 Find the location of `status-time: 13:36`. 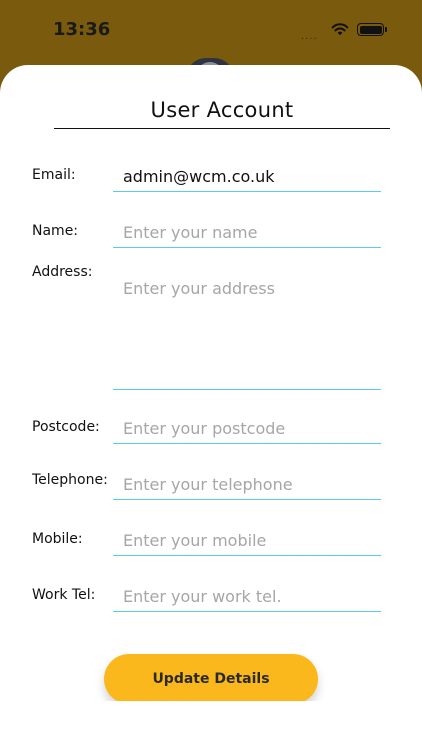

status-time: 13:36 is located at coordinates (82, 29).